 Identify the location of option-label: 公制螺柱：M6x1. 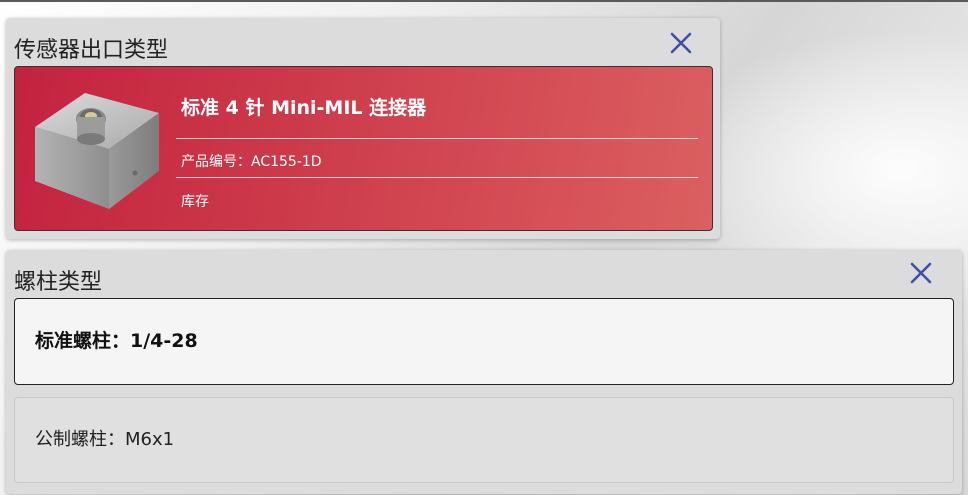
(105, 439).